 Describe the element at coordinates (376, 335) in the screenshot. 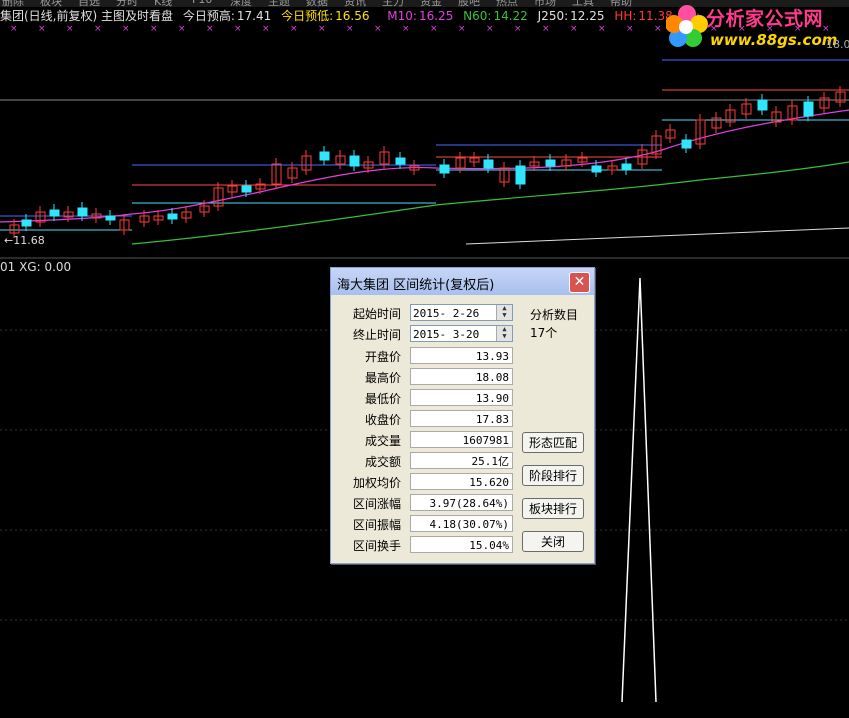

I see `end-time-label: 终止时间` at that location.